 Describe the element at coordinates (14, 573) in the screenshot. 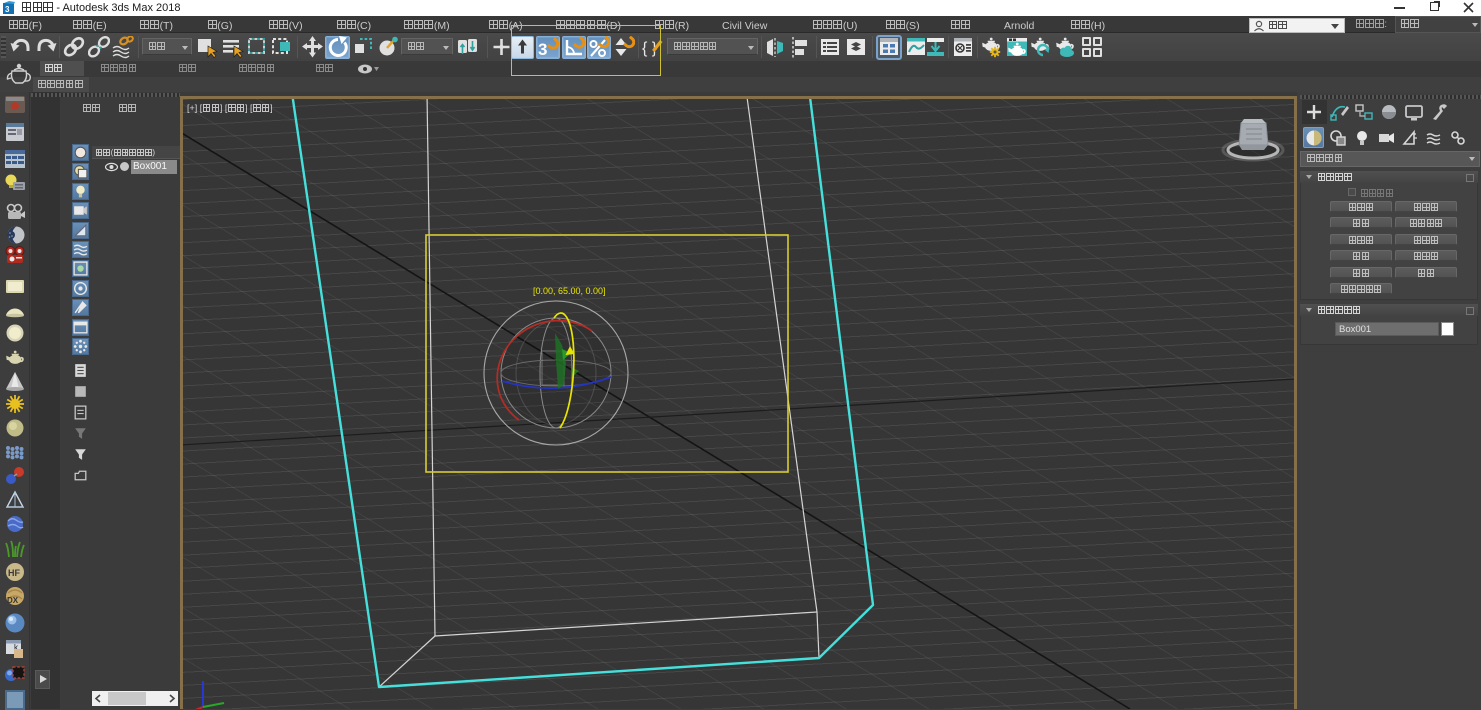

I see `svg-text: HF` at that location.